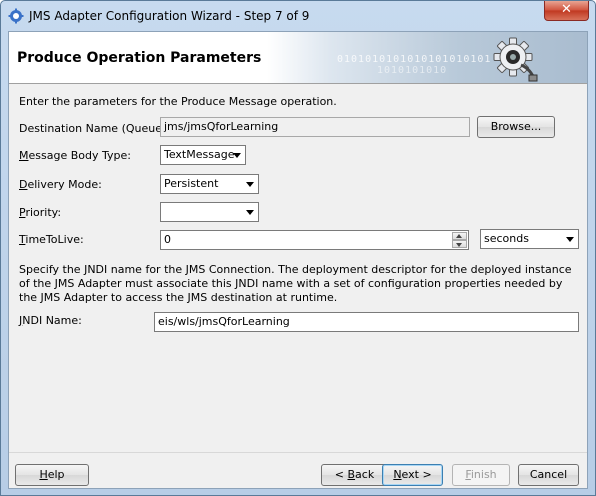 The width and height of the screenshot is (596, 496). I want to click on binary-pattern: 0101010101010101010101, so click(414, 59).